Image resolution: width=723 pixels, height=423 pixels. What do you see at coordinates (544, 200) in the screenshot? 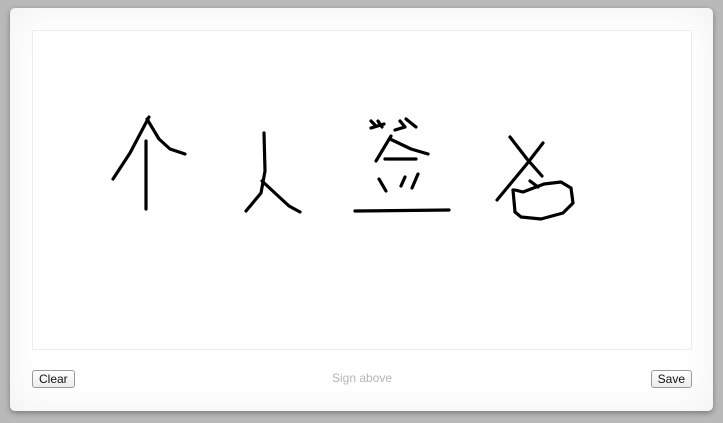
I see `stroke-ming-box` at bounding box center [544, 200].